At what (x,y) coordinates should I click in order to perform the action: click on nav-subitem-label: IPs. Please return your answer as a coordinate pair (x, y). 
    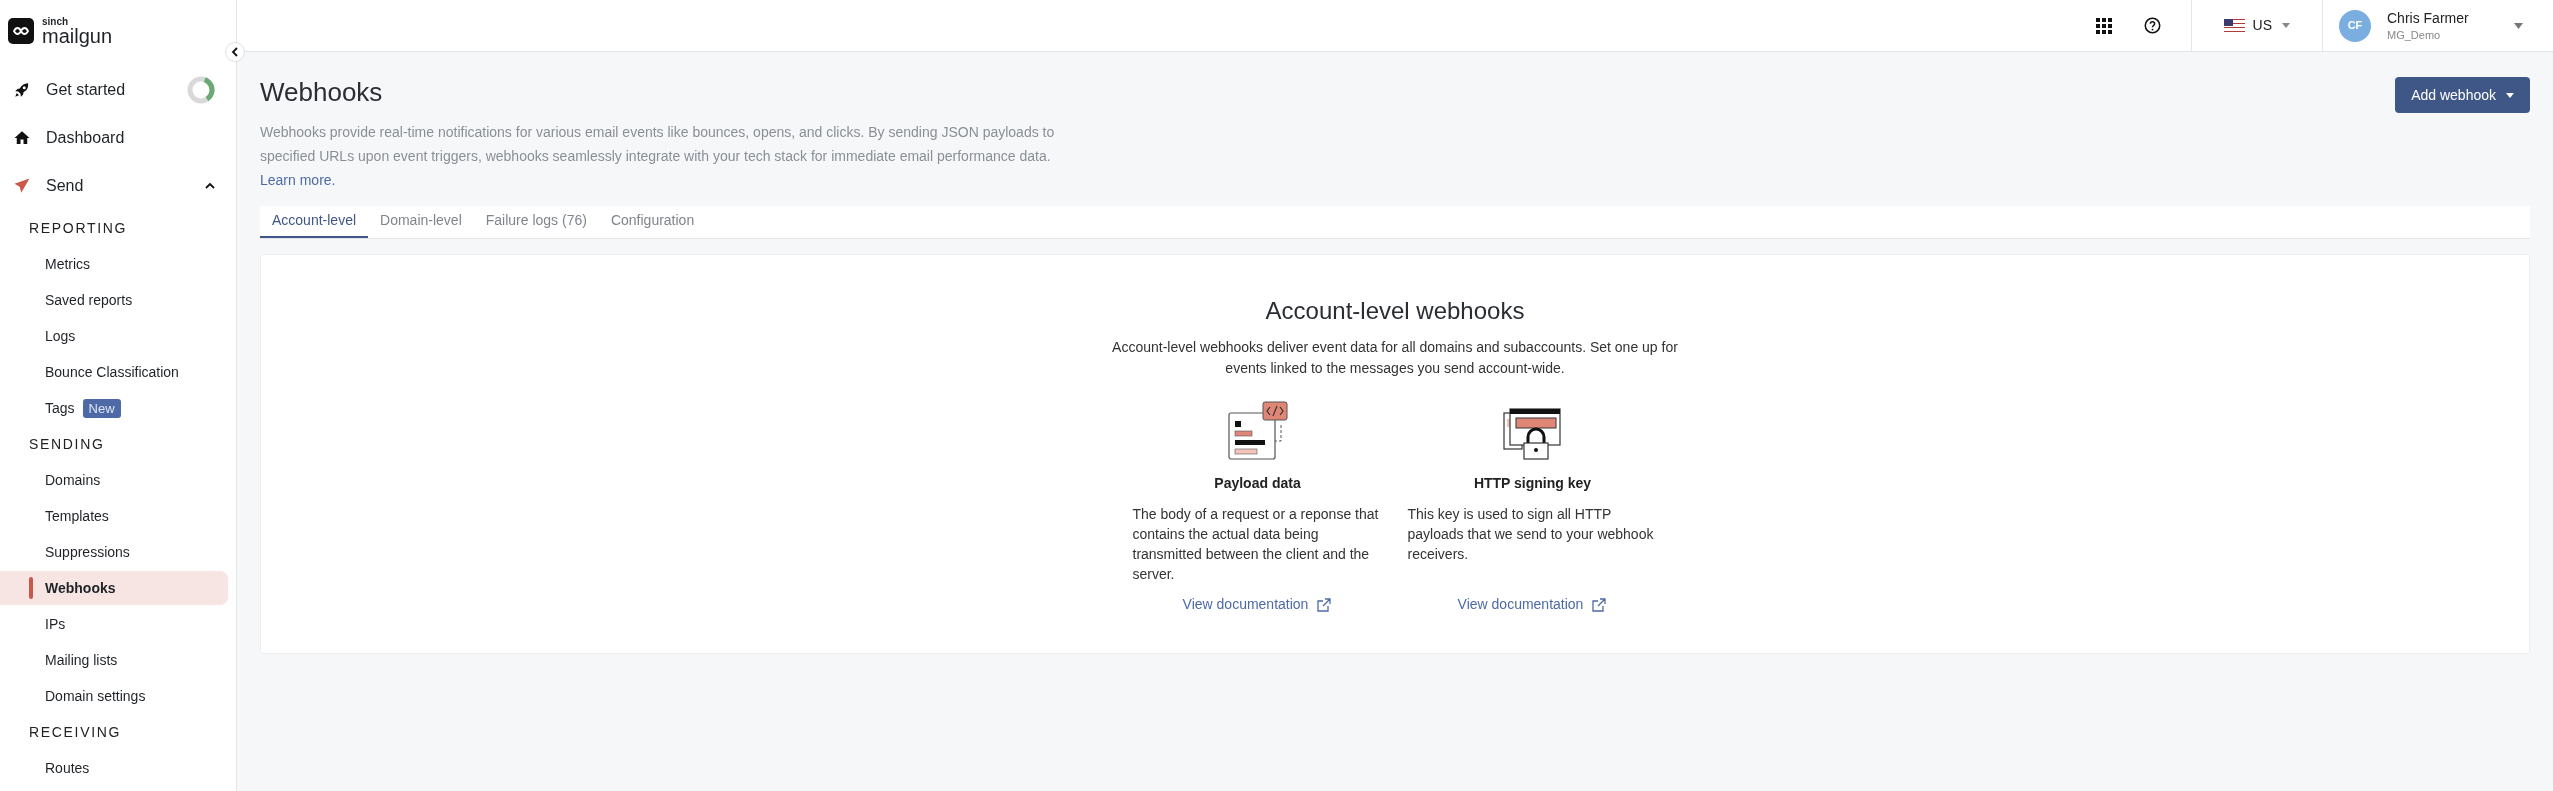
    Looking at the image, I should click on (55, 624).